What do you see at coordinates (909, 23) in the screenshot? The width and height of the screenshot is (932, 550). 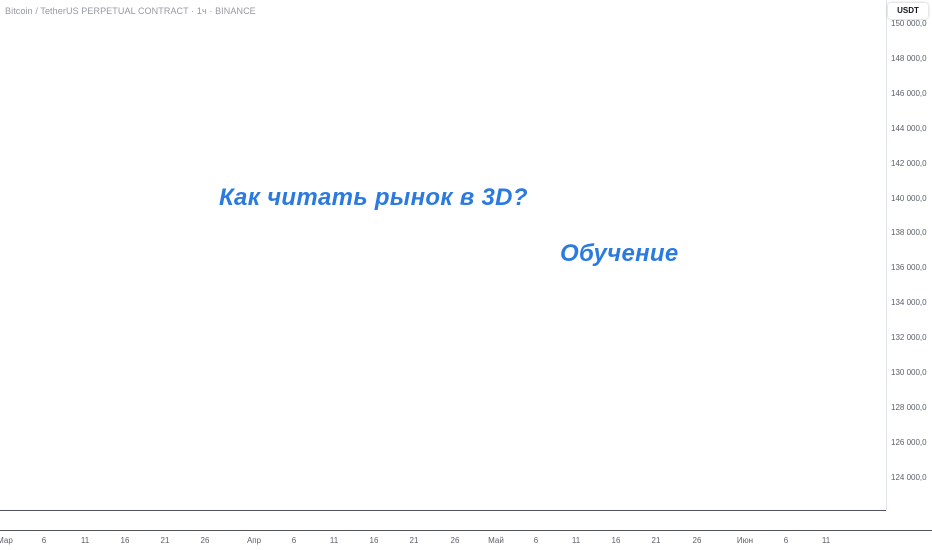 I see `price-axis-label: 150 000,0` at bounding box center [909, 23].